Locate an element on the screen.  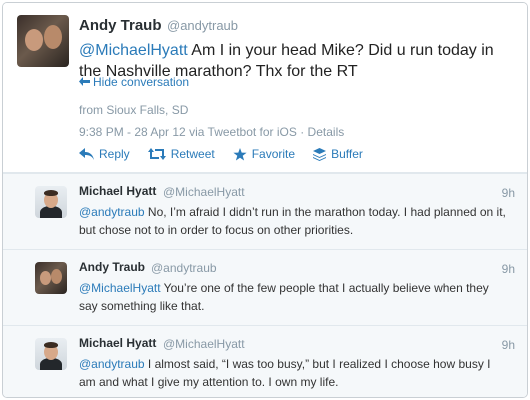
retweet-label: Retweet is located at coordinates (192, 154).